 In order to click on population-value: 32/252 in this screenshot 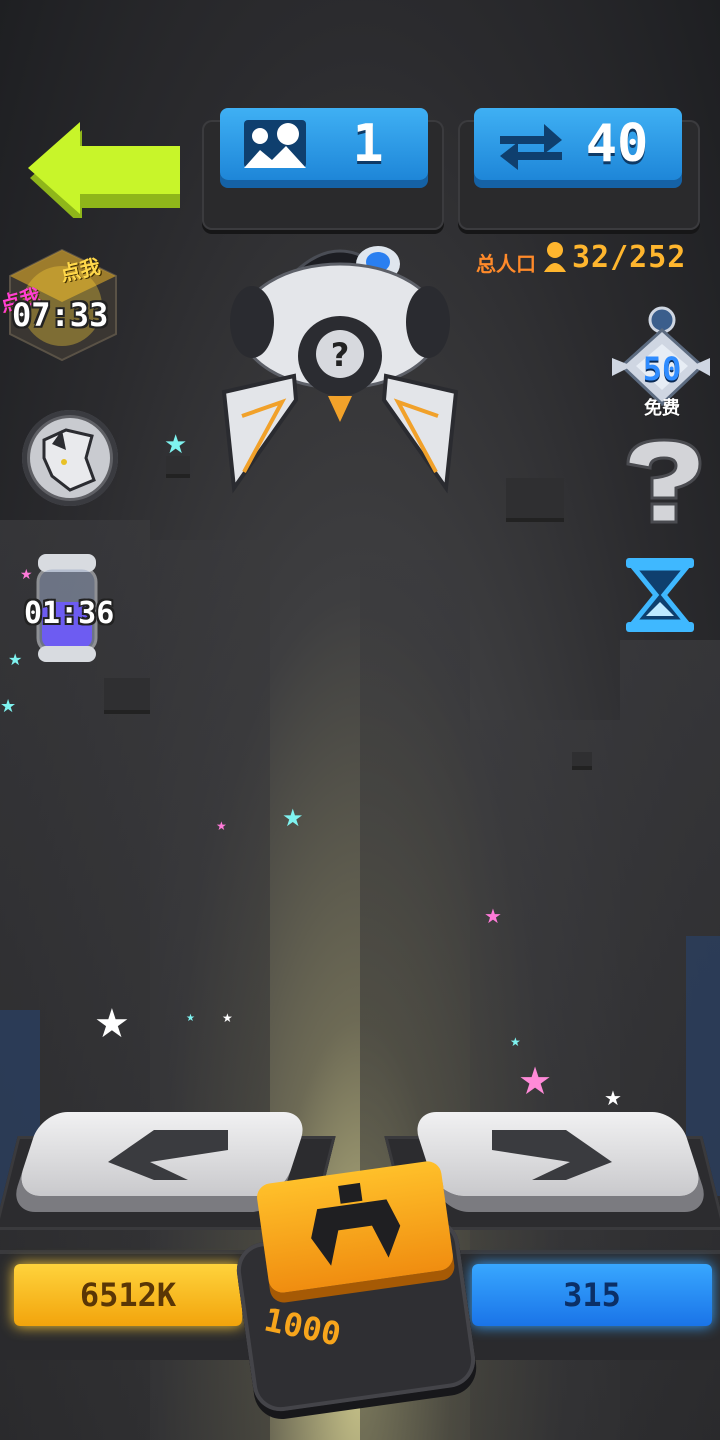, I will do `click(629, 257)`.